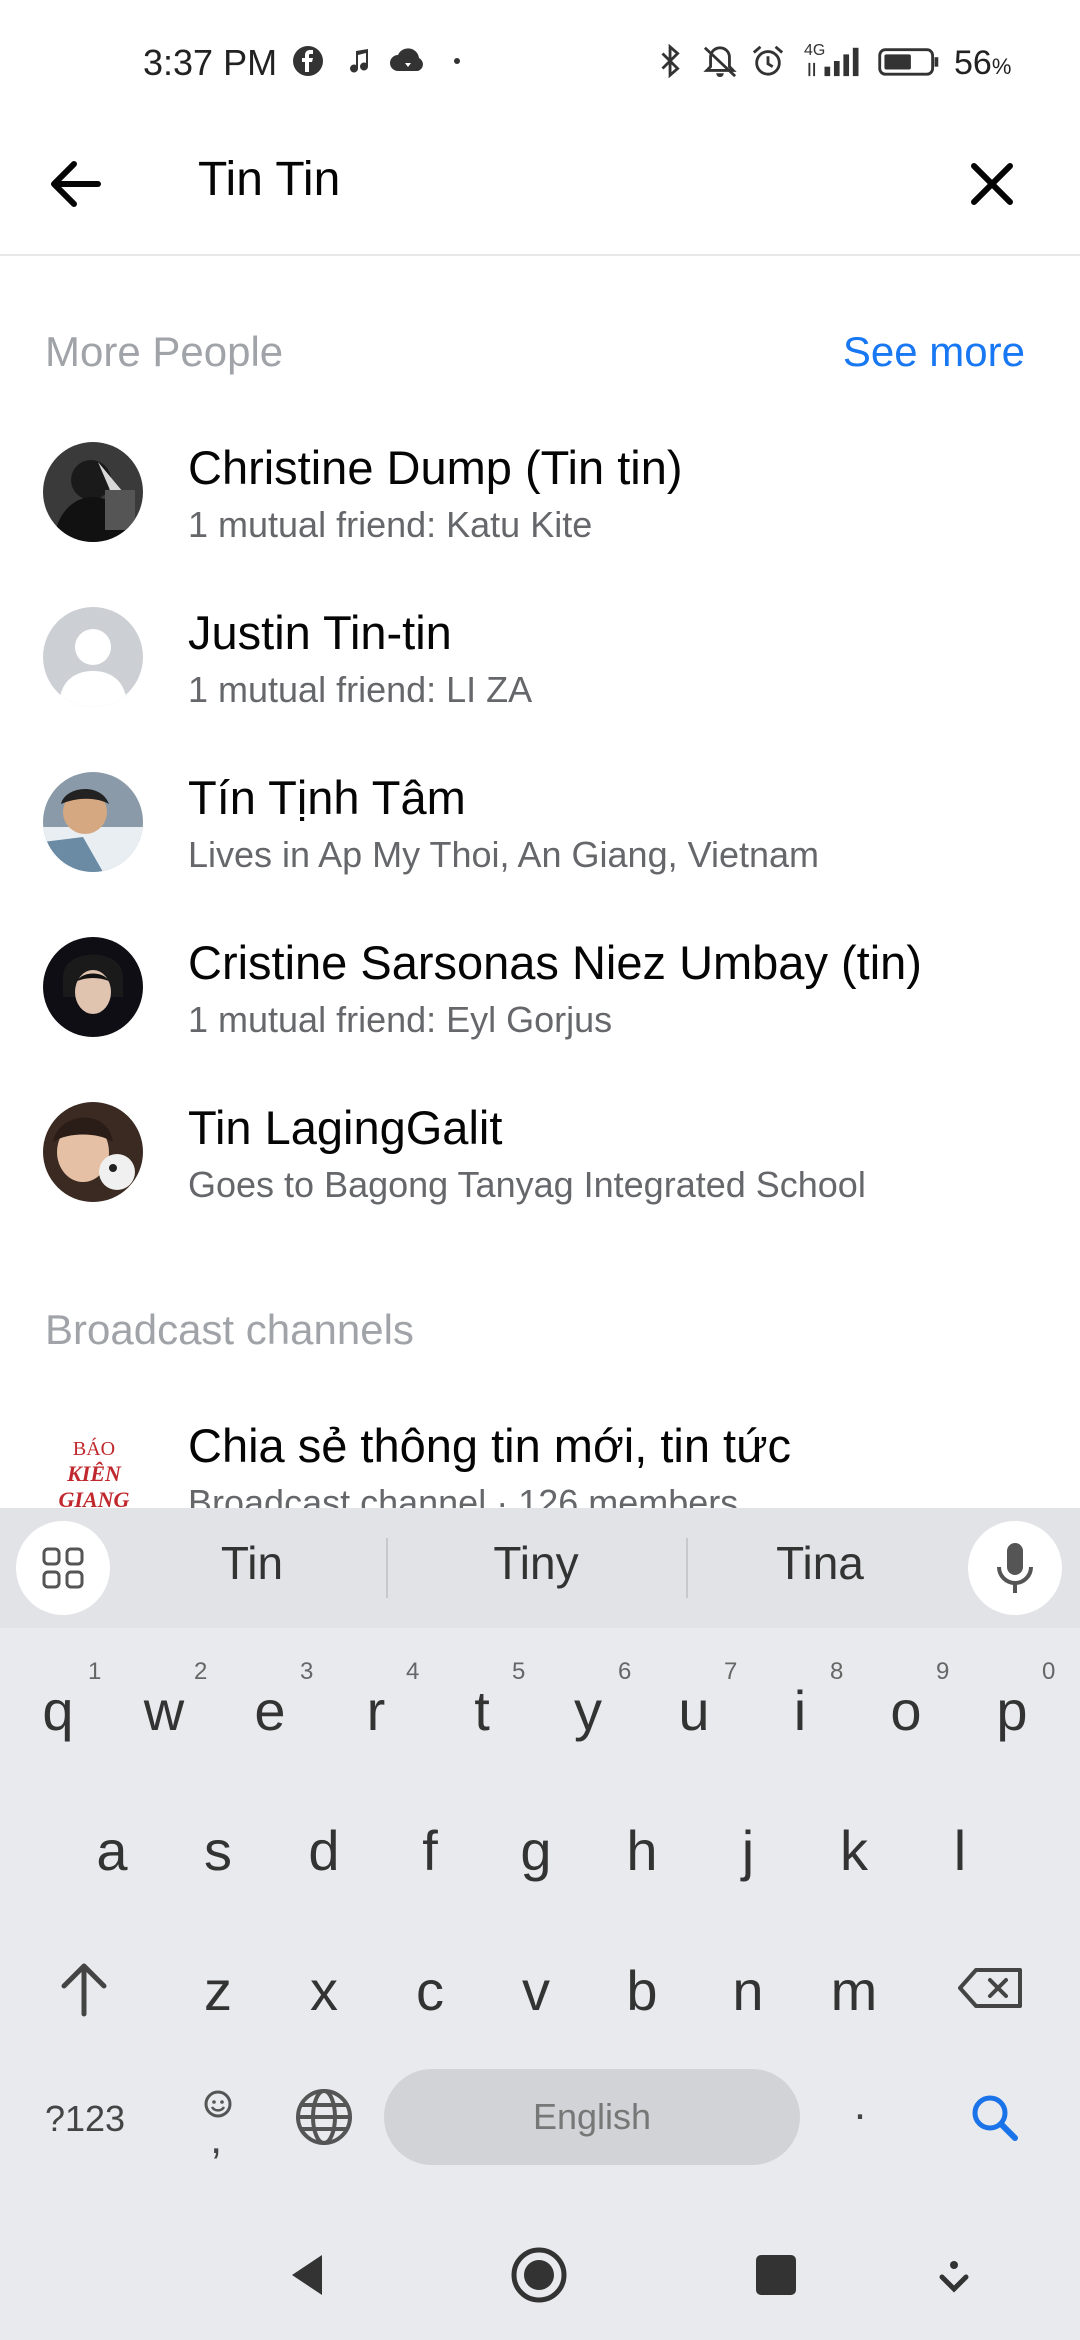  I want to click on key-l: l, so click(960, 1850).